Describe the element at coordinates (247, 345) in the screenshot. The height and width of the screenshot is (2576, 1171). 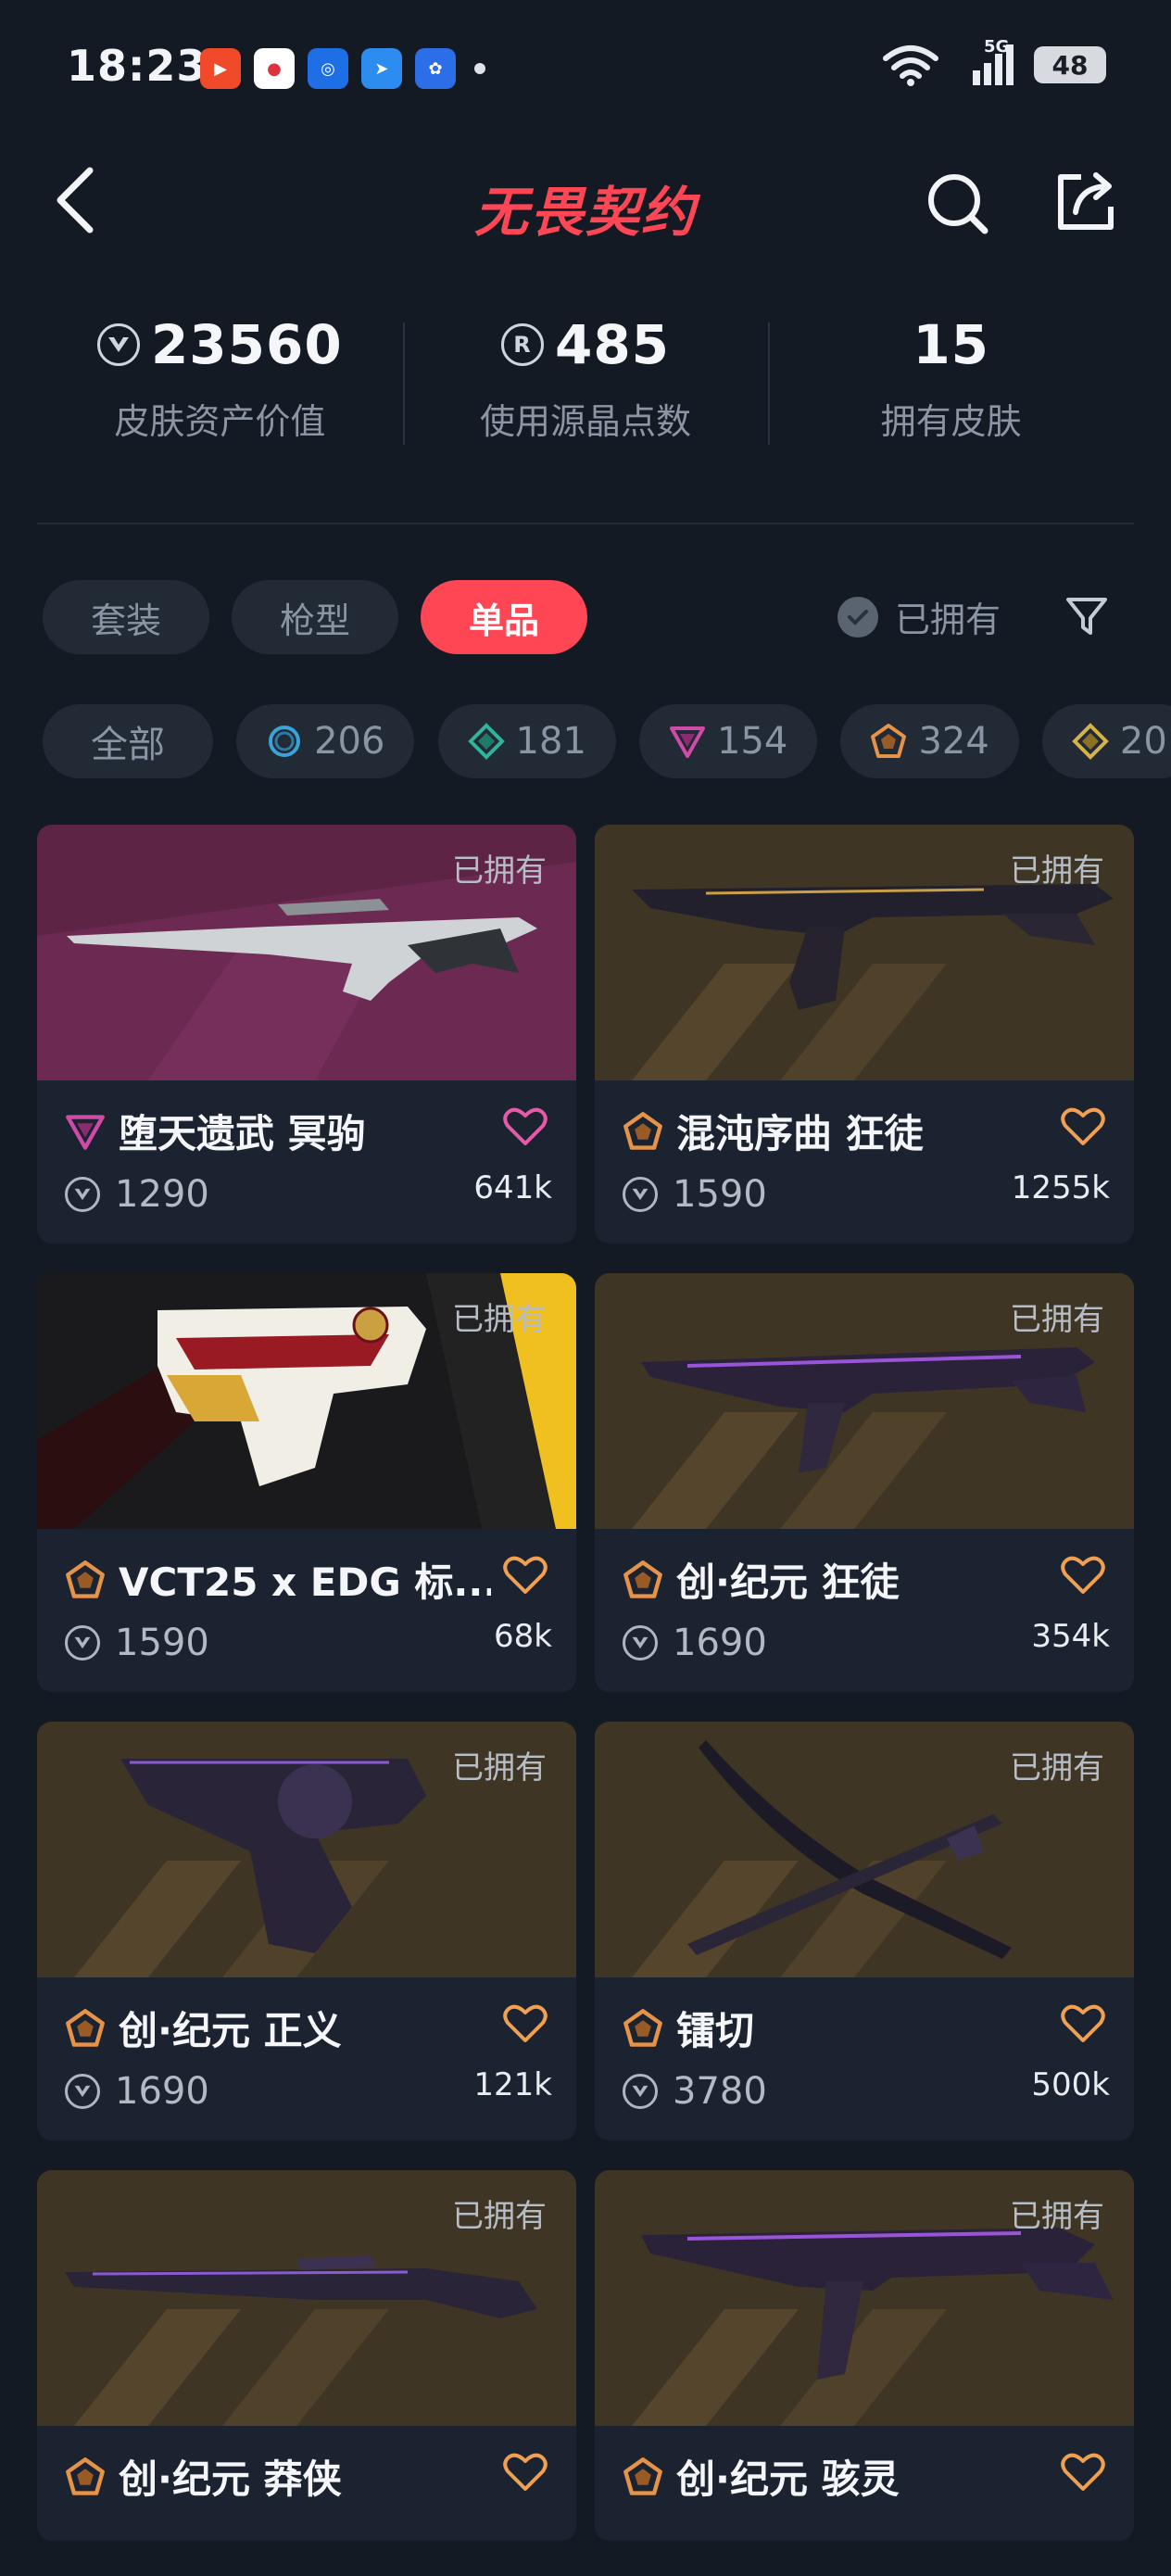
I see `stat-value: 23560` at that location.